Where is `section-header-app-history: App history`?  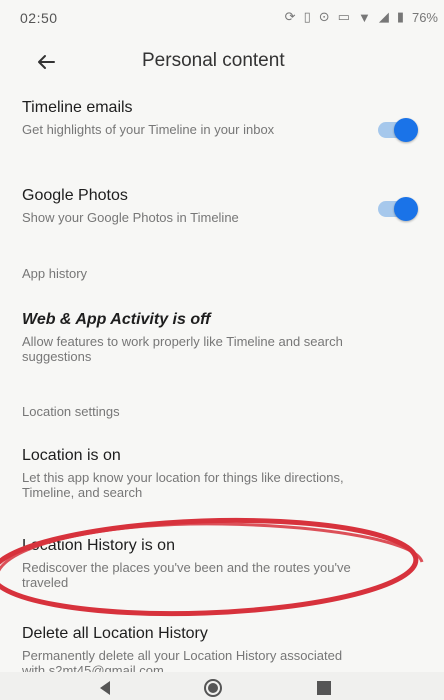
section-header-app-history: App history is located at coordinates (55, 273).